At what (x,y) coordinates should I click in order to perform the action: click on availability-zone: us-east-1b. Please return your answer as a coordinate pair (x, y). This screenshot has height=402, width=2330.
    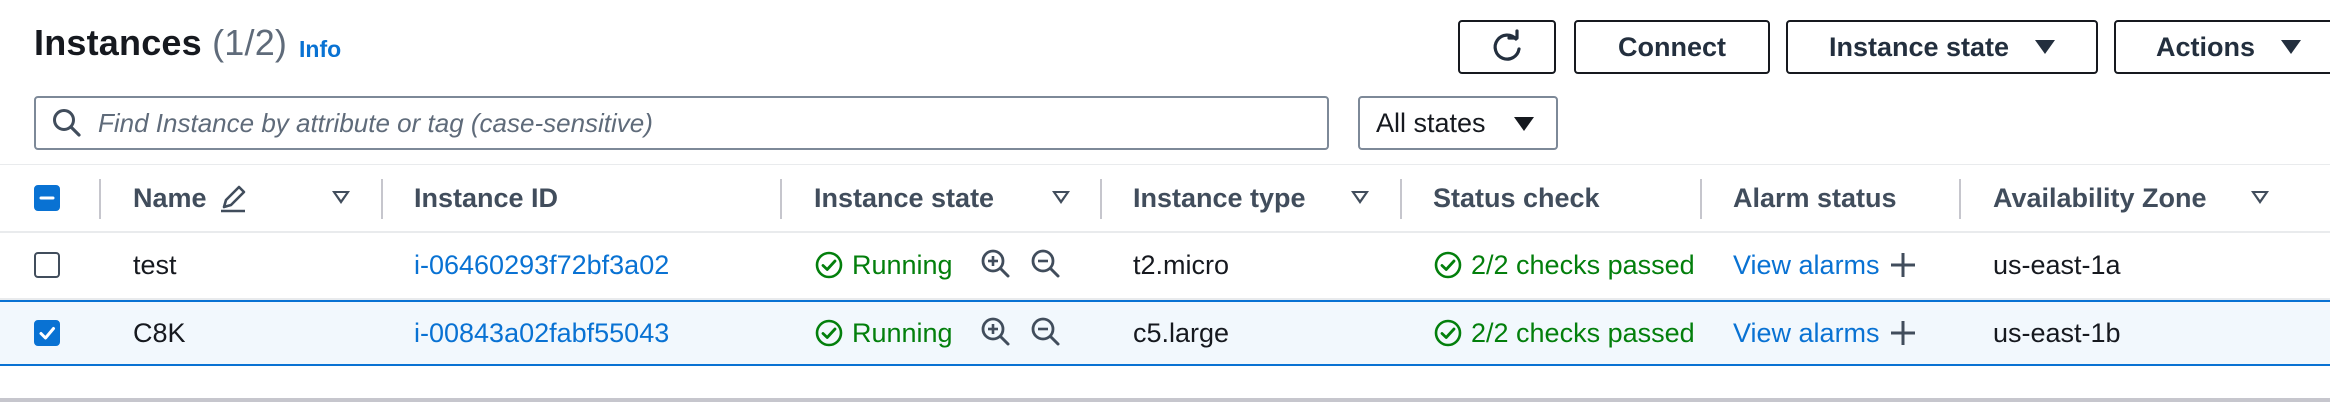
    Looking at the image, I should click on (2057, 332).